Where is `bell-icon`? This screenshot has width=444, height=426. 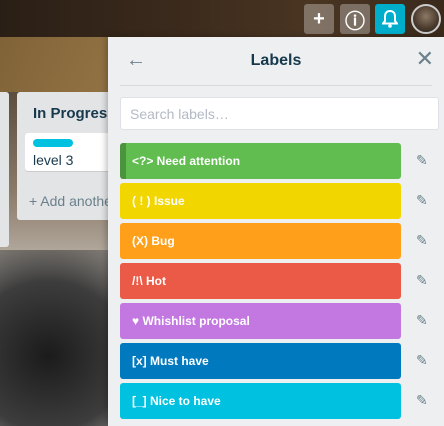
bell-icon is located at coordinates (390, 19).